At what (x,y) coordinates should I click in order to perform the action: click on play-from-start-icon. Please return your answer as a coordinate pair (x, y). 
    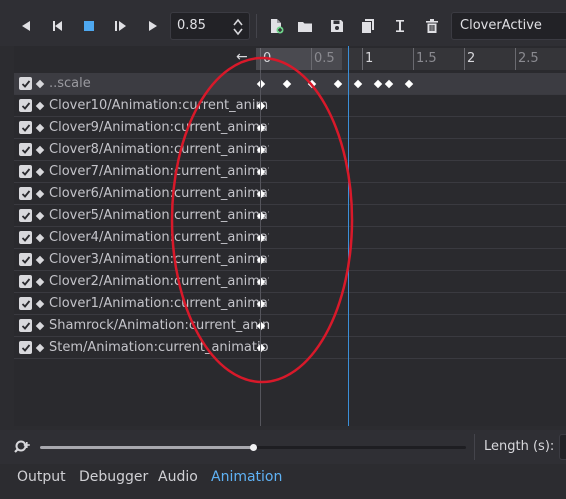
    Looking at the image, I should click on (120, 26).